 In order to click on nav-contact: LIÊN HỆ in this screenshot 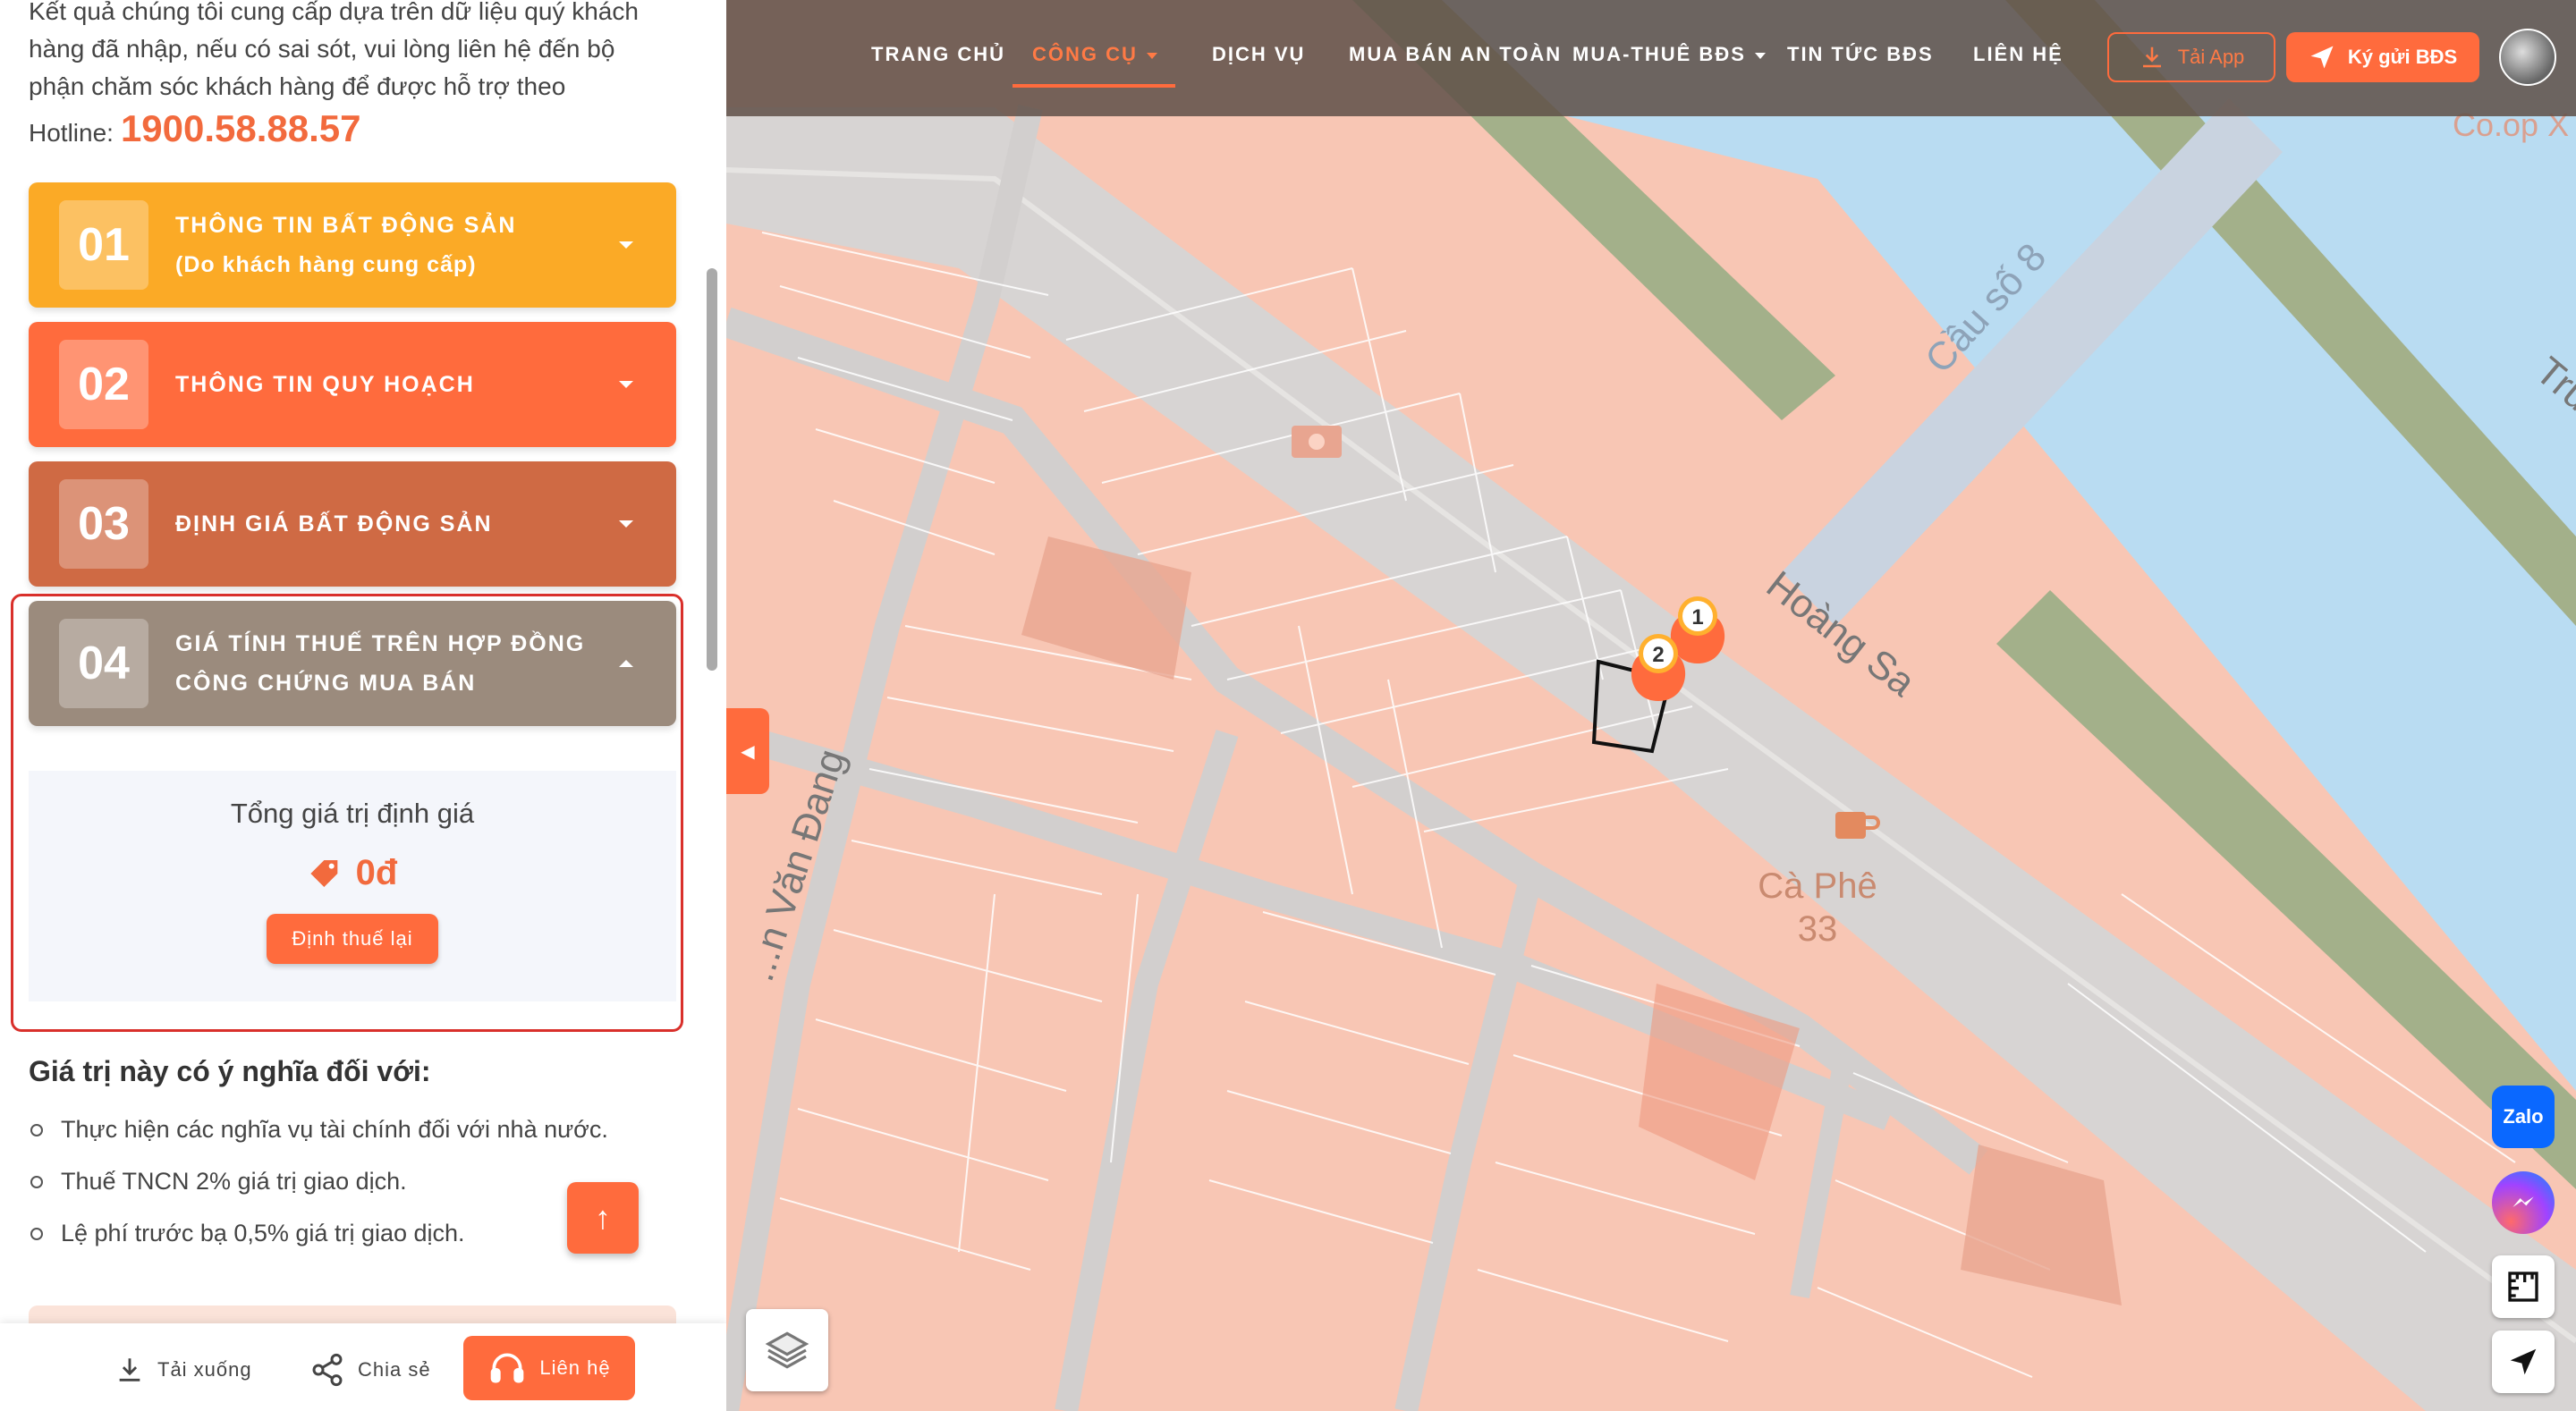, I will do `click(2018, 54)`.